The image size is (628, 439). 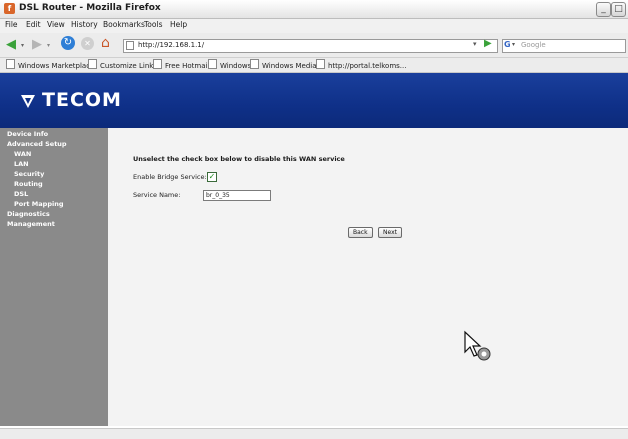 What do you see at coordinates (21, 194) in the screenshot?
I see `sidebar-item-dsl: DSL` at bounding box center [21, 194].